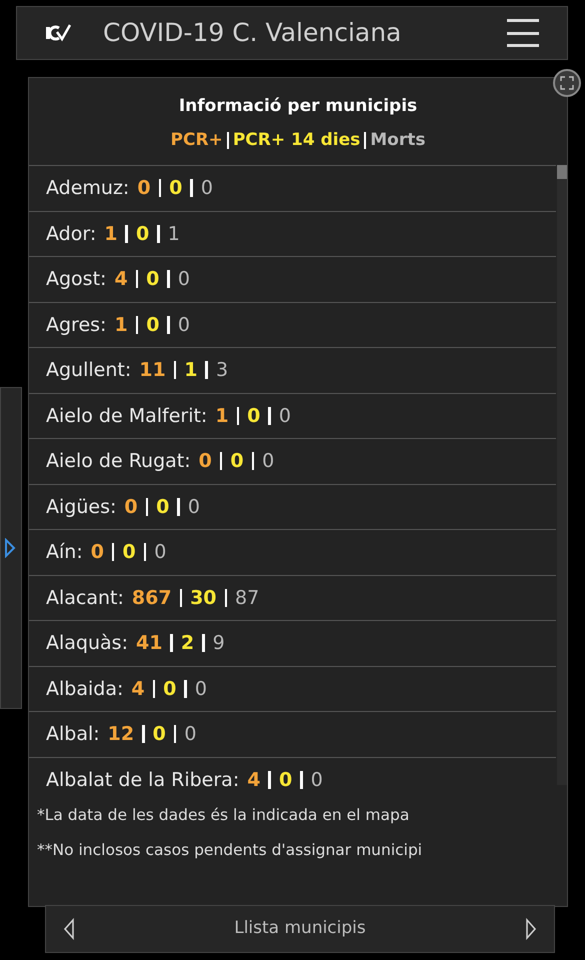  What do you see at coordinates (88, 188) in the screenshot?
I see `municipality-name: Ademuz:` at bounding box center [88, 188].